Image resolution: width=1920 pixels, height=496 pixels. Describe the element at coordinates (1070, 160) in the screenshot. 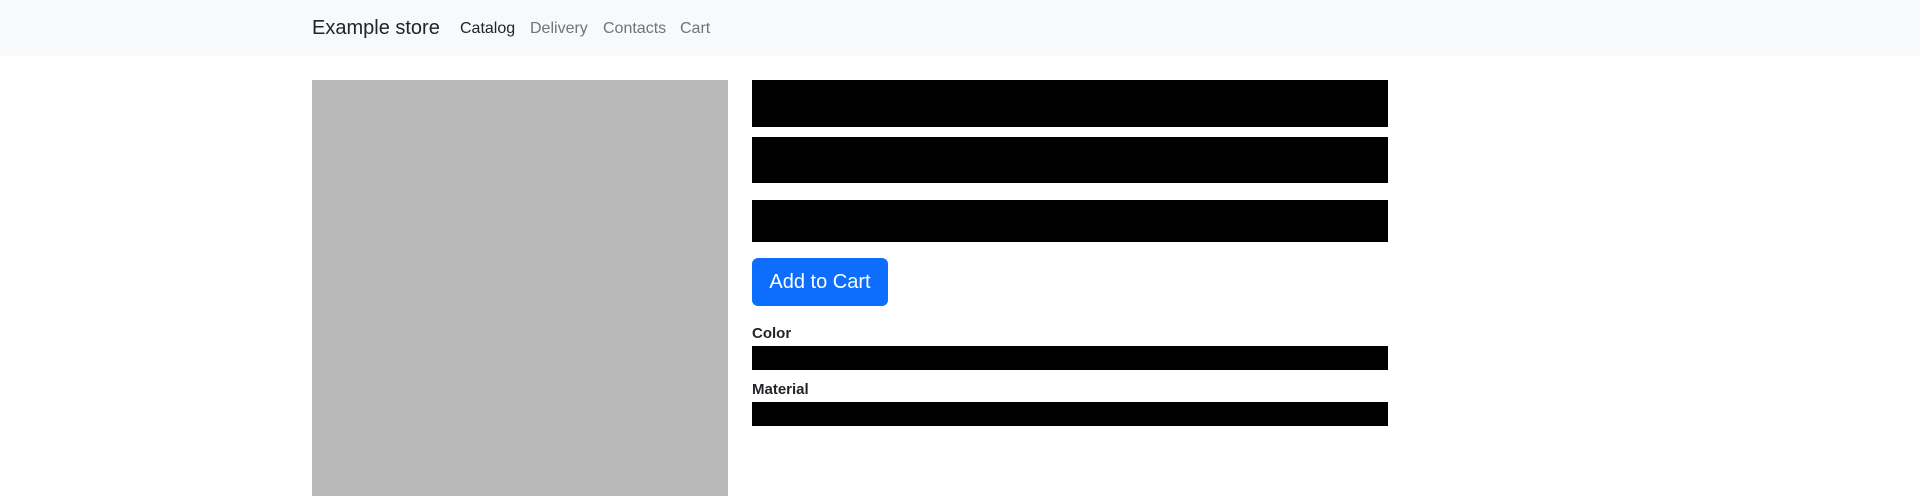

I see `redacted-product-description` at that location.